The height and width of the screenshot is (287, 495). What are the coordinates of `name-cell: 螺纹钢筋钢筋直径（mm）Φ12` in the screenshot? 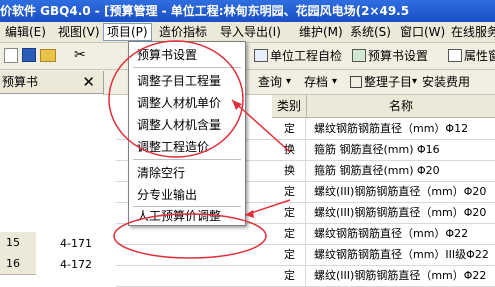 It's located at (404, 128).